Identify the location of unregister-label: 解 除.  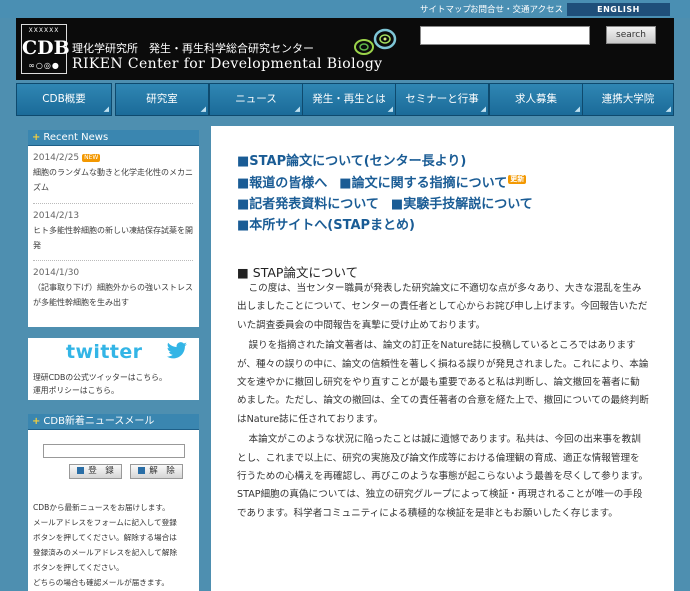
(162, 471).